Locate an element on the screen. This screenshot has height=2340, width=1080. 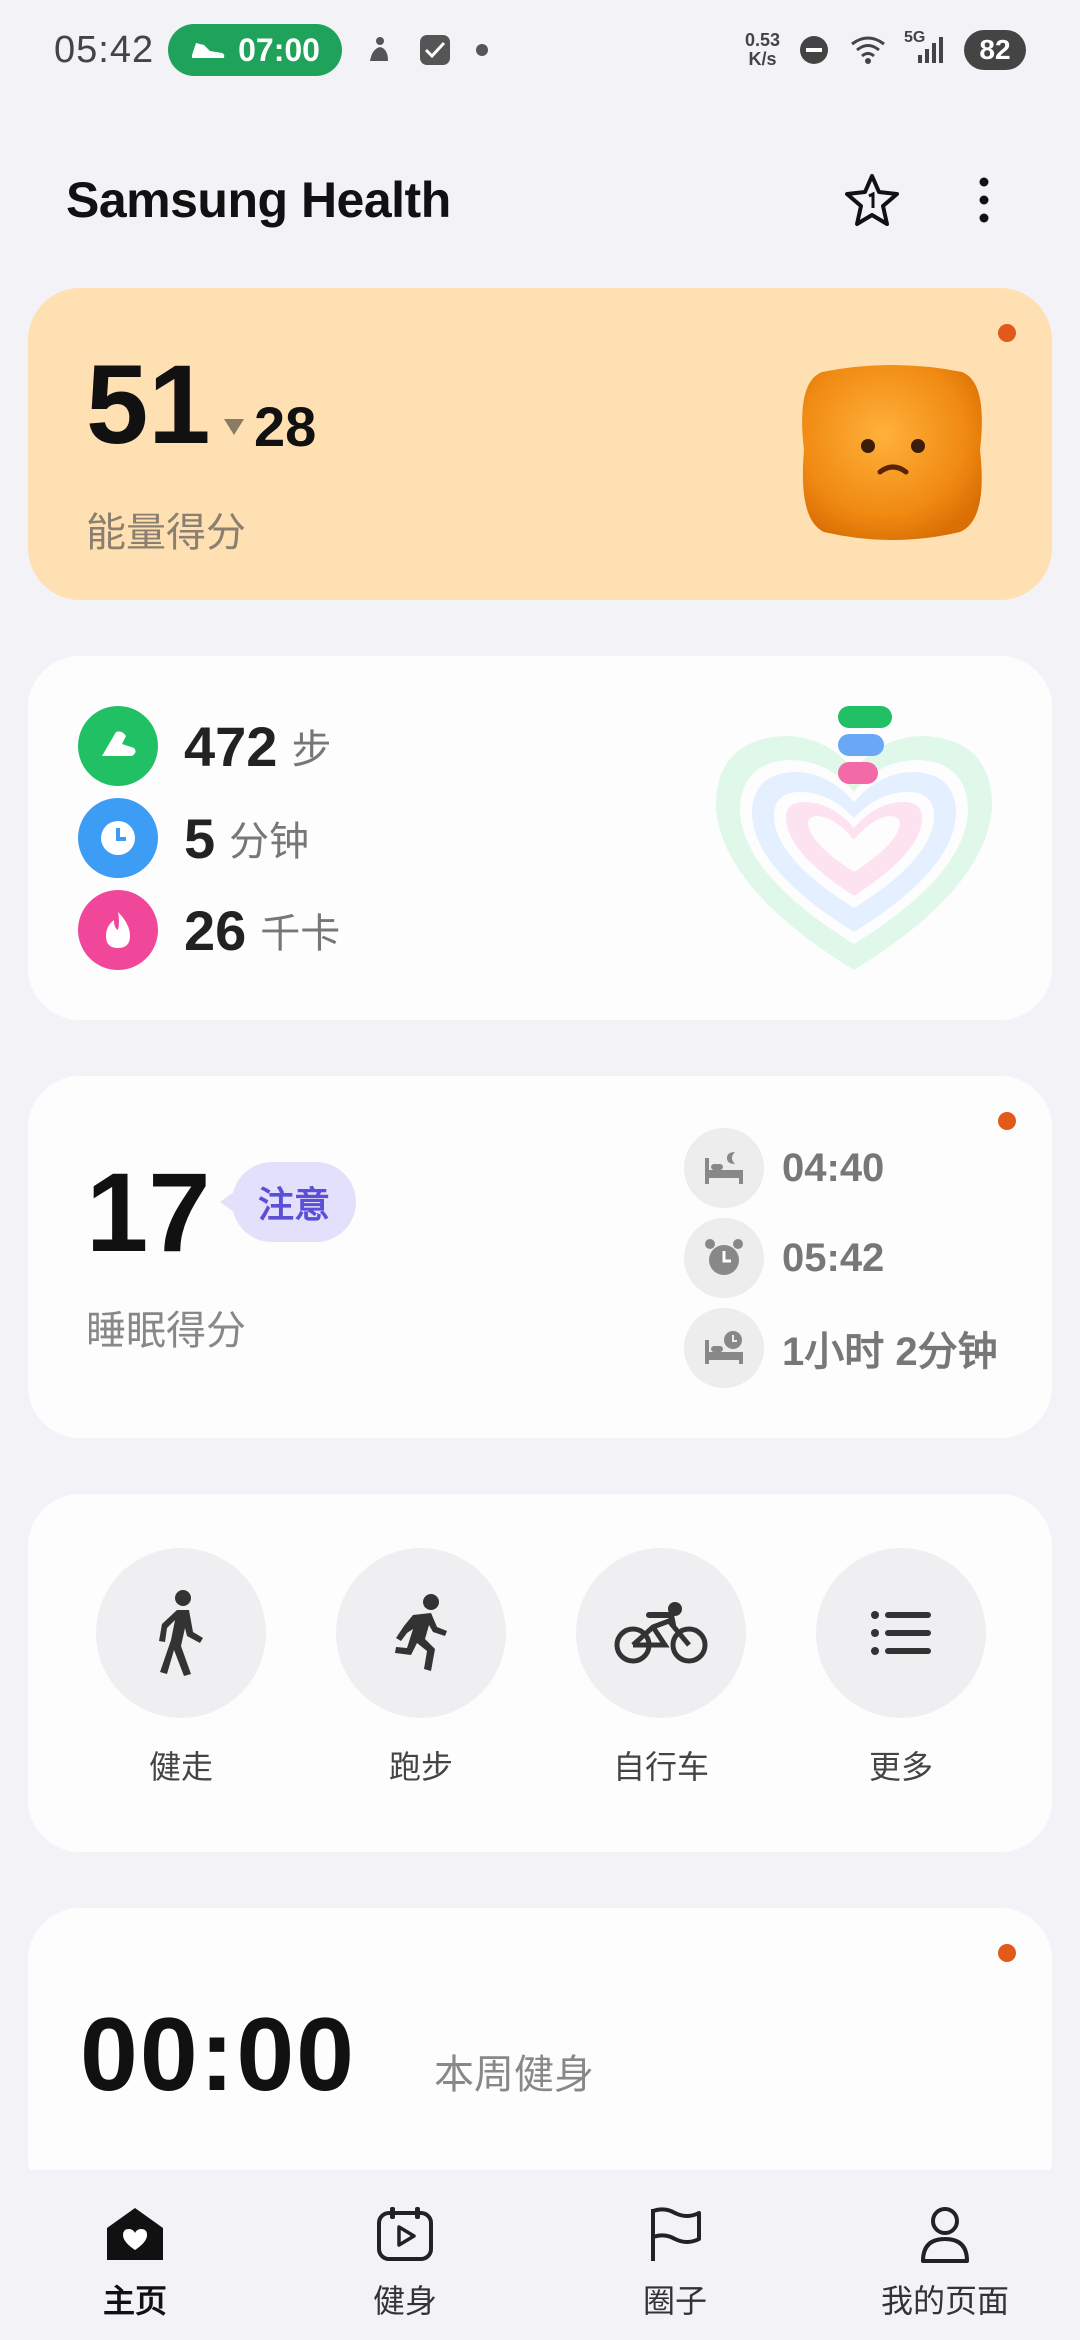
weekly-fitness-label: 本周健身 is located at coordinates (514, 2075).